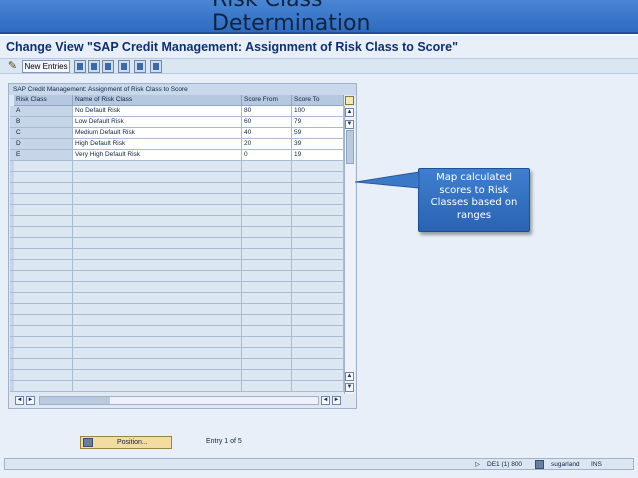 The image size is (638, 478). What do you see at coordinates (267, 122) in the screenshot?
I see `table-cell-score-from: 60` at bounding box center [267, 122].